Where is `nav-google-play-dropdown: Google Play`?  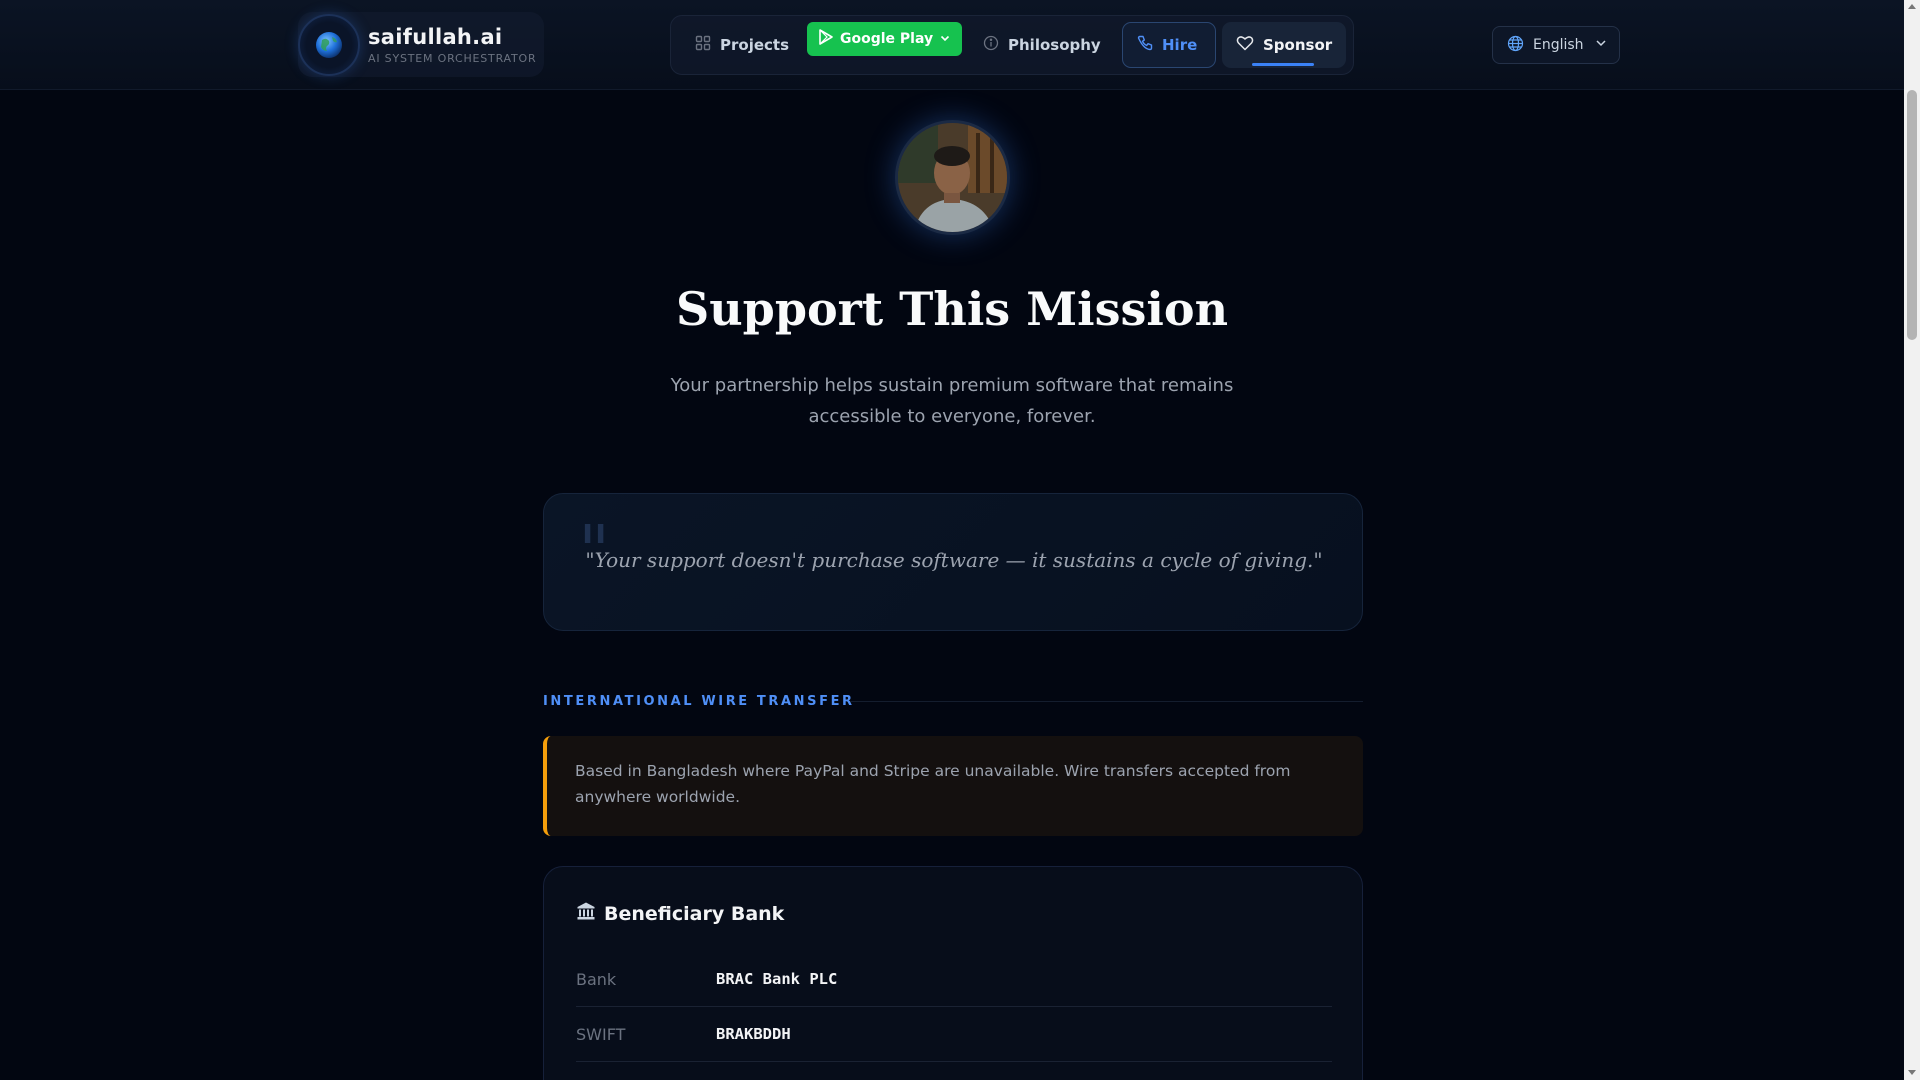
nav-google-play-dropdown: Google Play is located at coordinates (885, 39).